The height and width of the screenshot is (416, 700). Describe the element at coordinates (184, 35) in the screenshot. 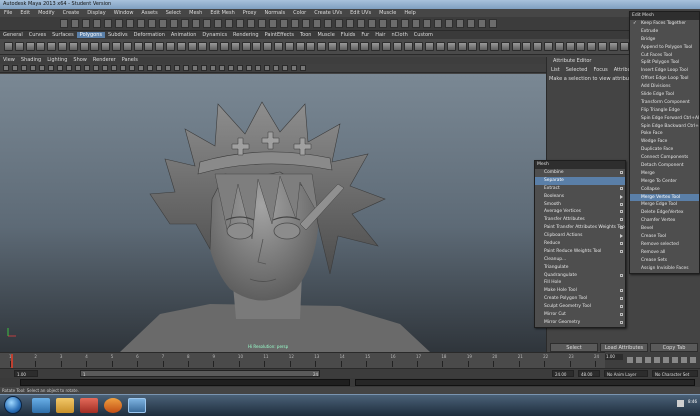

I see `shelf-tab-animation: Animation` at that location.